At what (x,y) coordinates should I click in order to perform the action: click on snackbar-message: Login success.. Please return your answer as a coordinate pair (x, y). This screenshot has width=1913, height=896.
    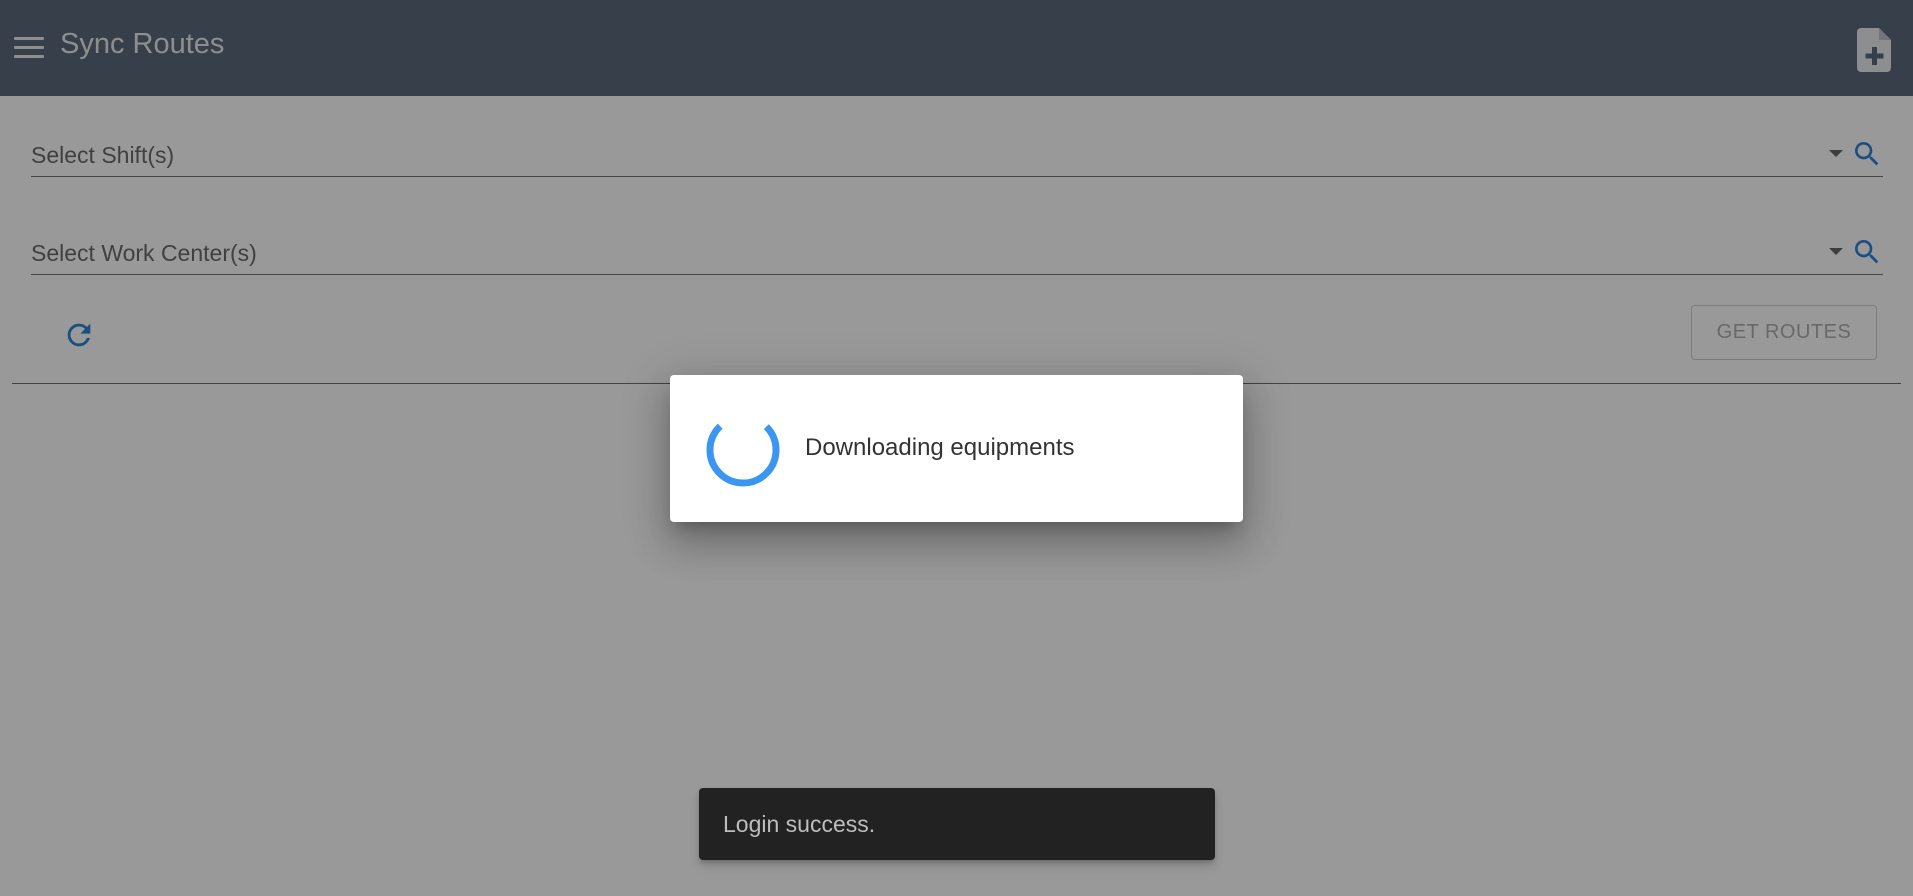
    Looking at the image, I should click on (799, 823).